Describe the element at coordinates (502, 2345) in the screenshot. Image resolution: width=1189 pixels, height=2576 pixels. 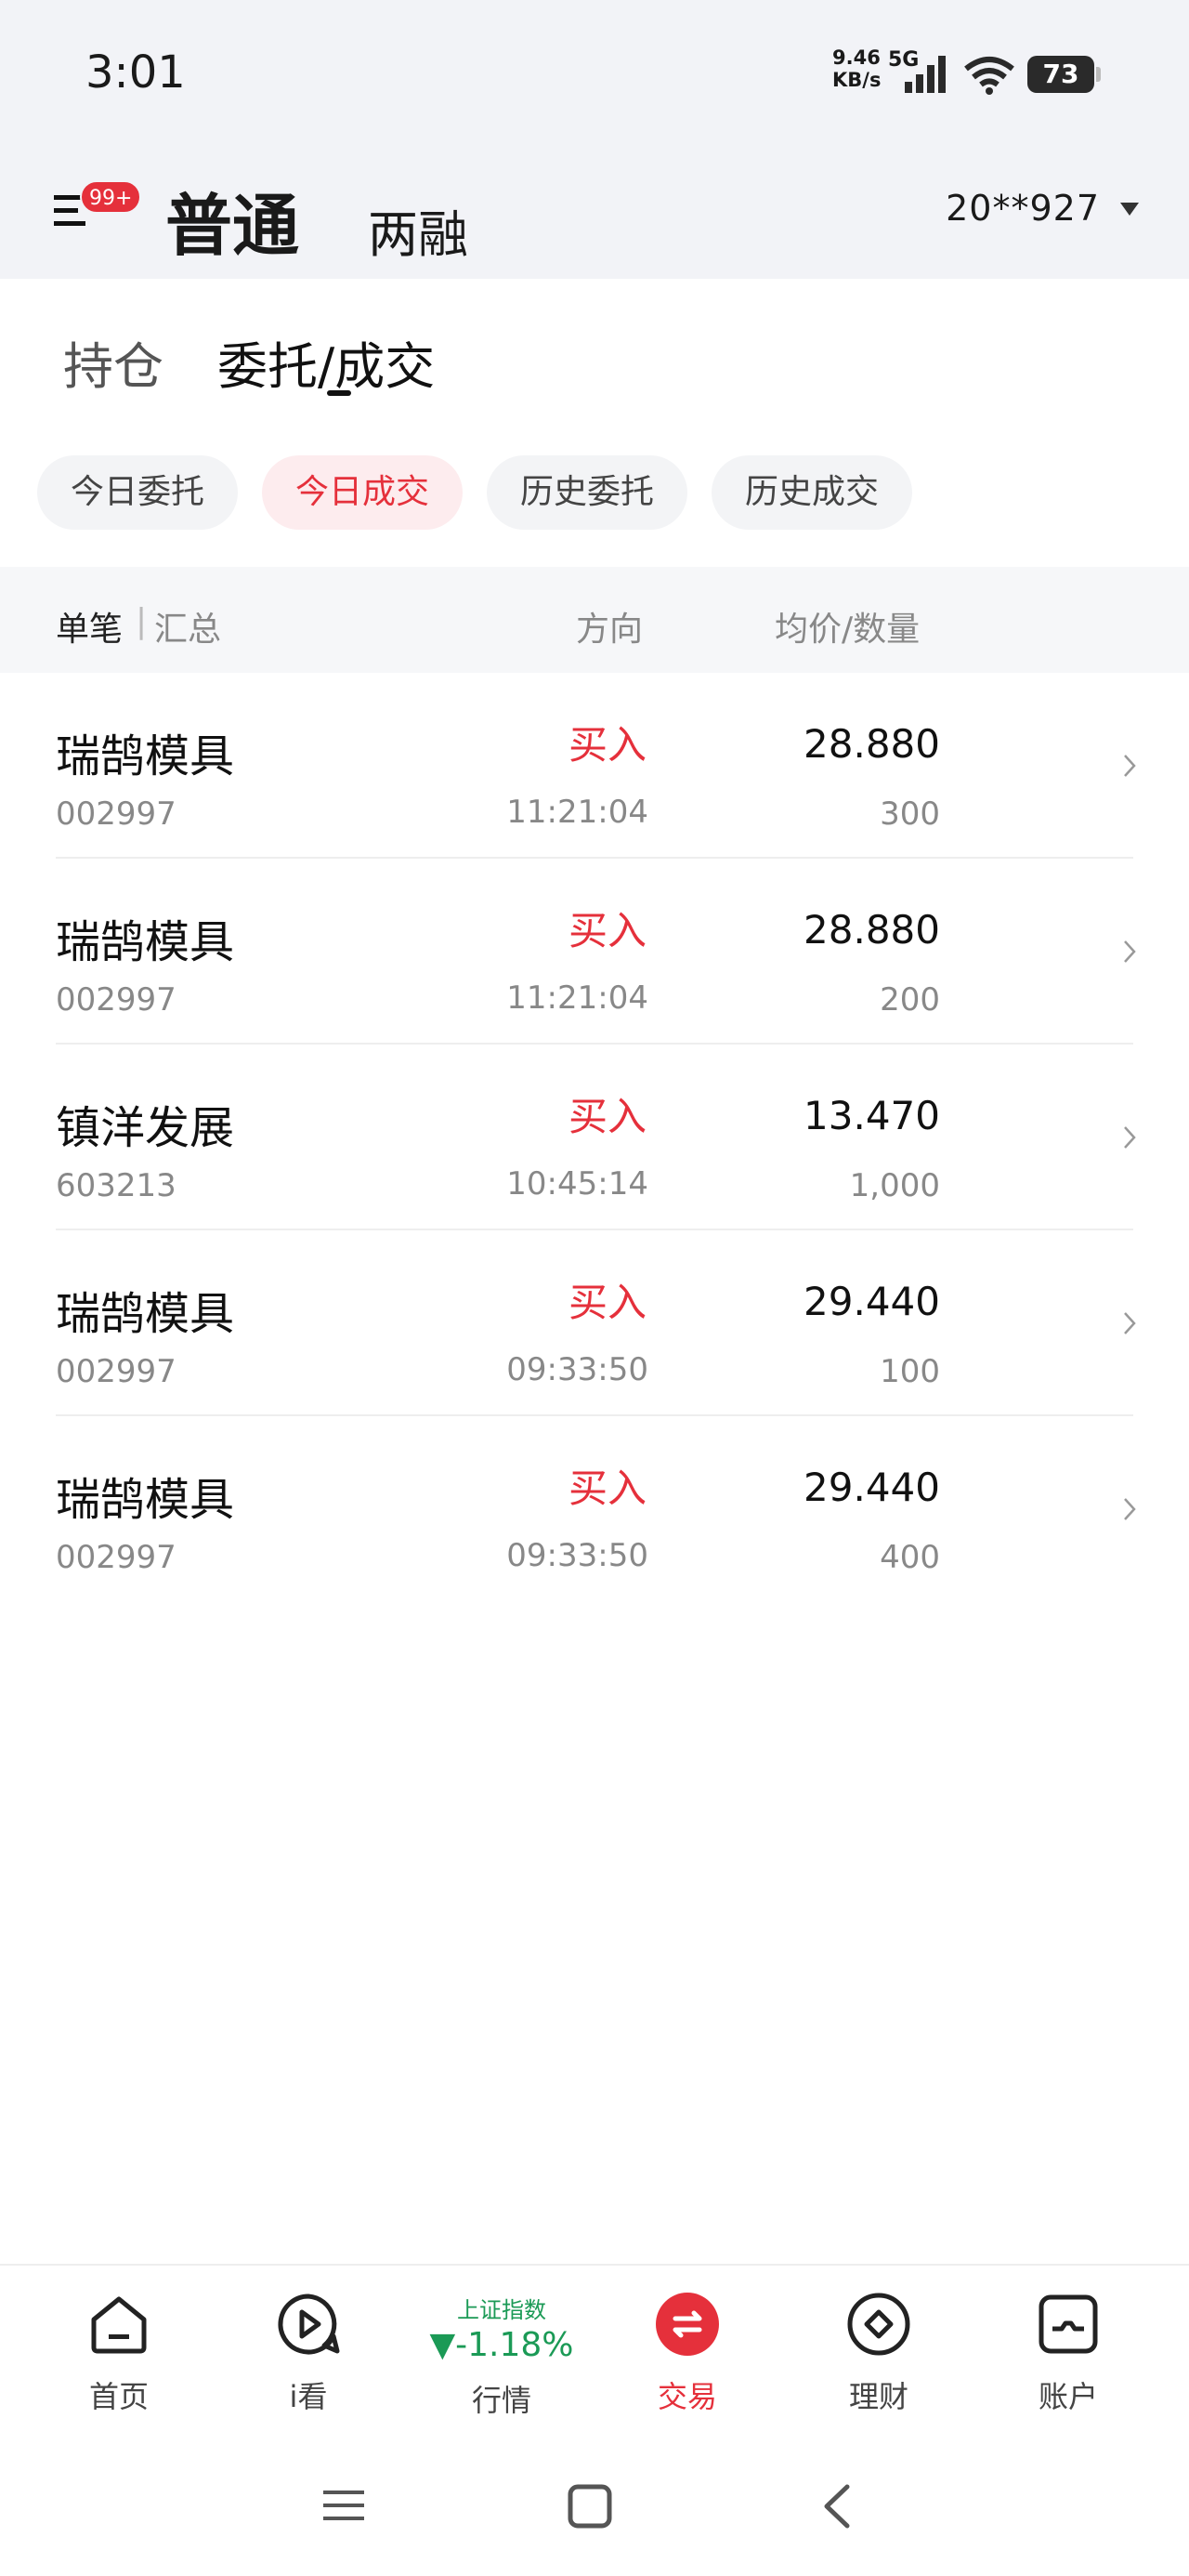
I see `market-index-change: ▼-1.18%` at that location.